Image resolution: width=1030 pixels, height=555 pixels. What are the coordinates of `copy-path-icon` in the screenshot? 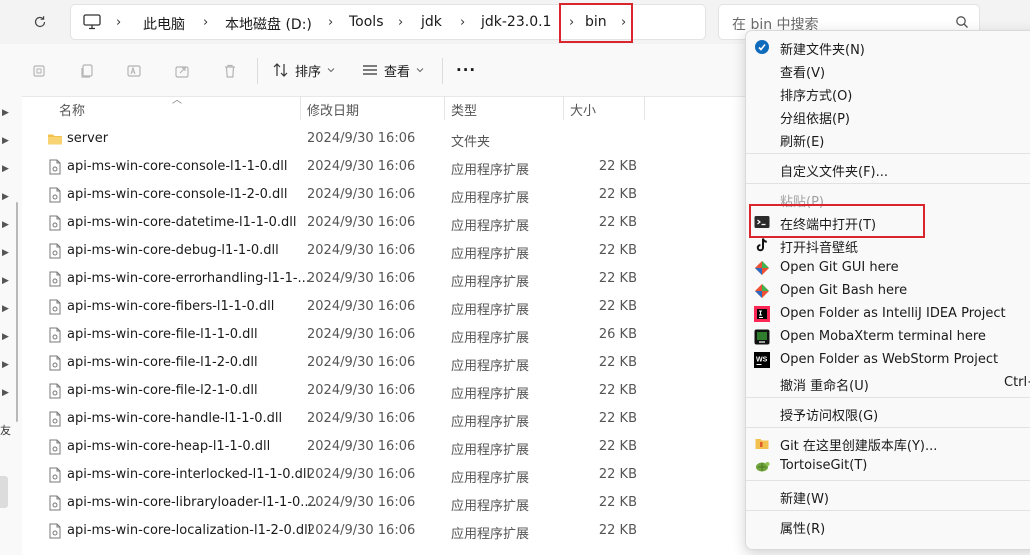 It's located at (39, 71).